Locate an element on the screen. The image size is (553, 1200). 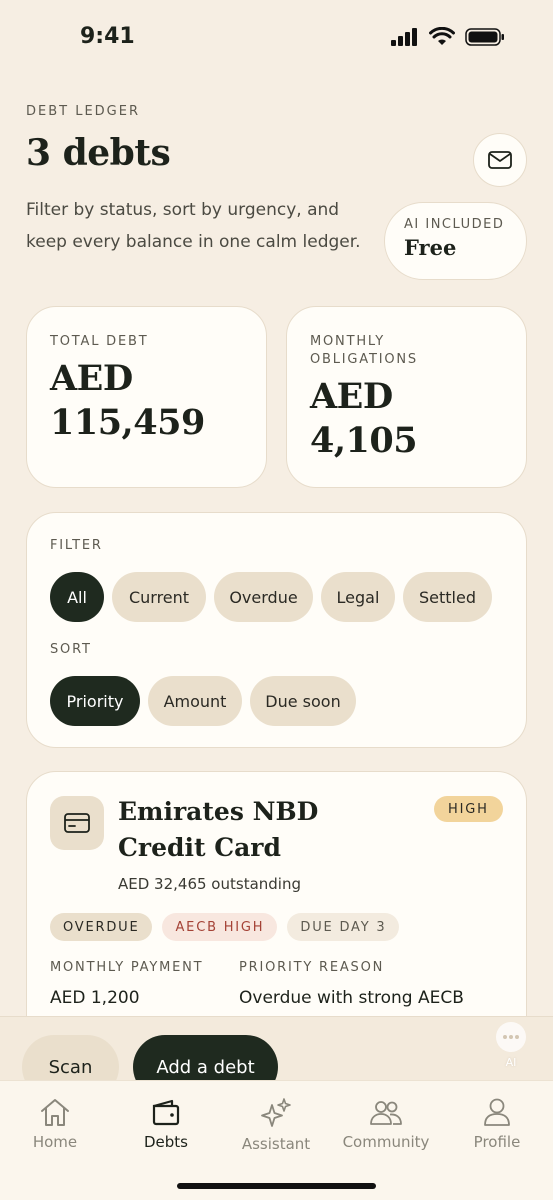
tab-bar: Home Debts Assistant Community Profile is located at coordinates (276, 1140).